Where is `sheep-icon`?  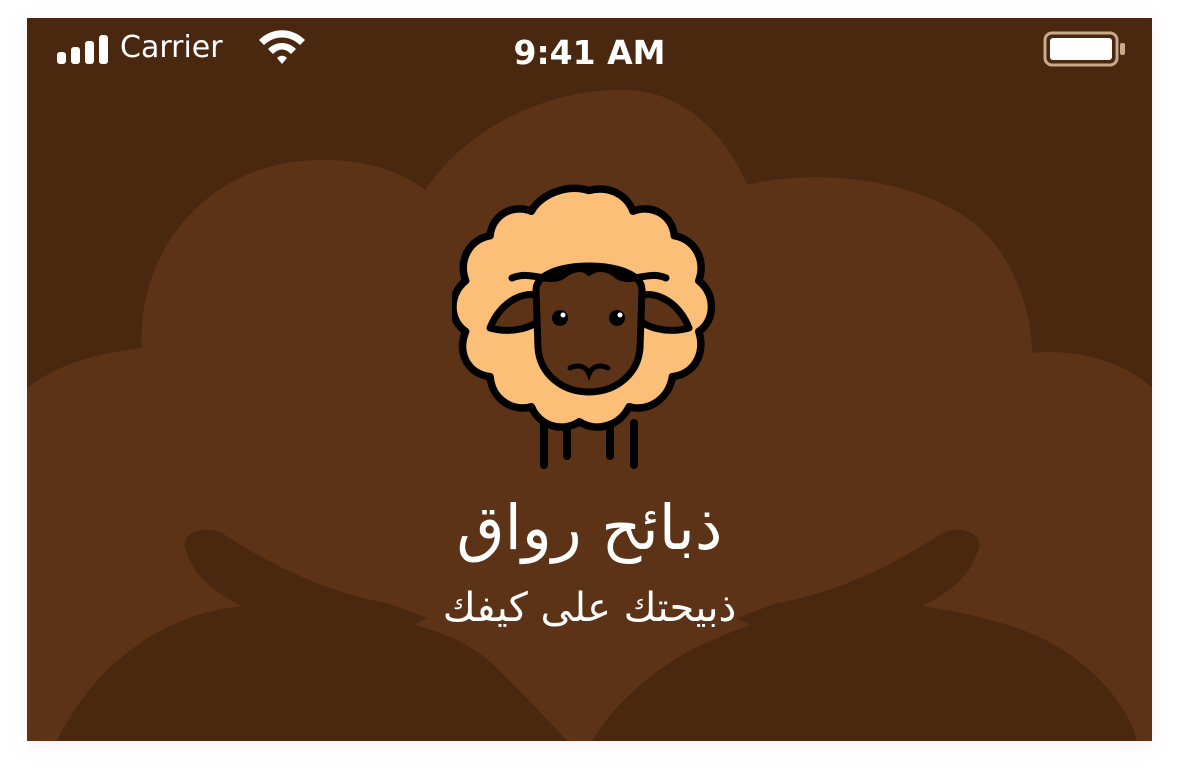 sheep-icon is located at coordinates (584, 326).